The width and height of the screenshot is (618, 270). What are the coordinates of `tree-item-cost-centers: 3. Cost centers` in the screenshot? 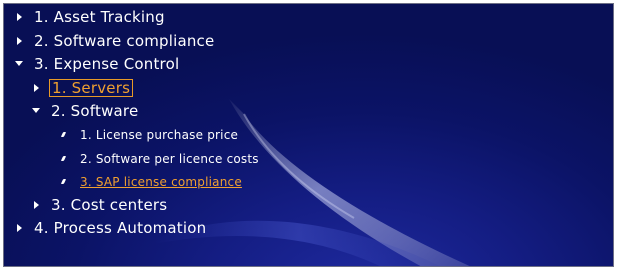 It's located at (99, 205).